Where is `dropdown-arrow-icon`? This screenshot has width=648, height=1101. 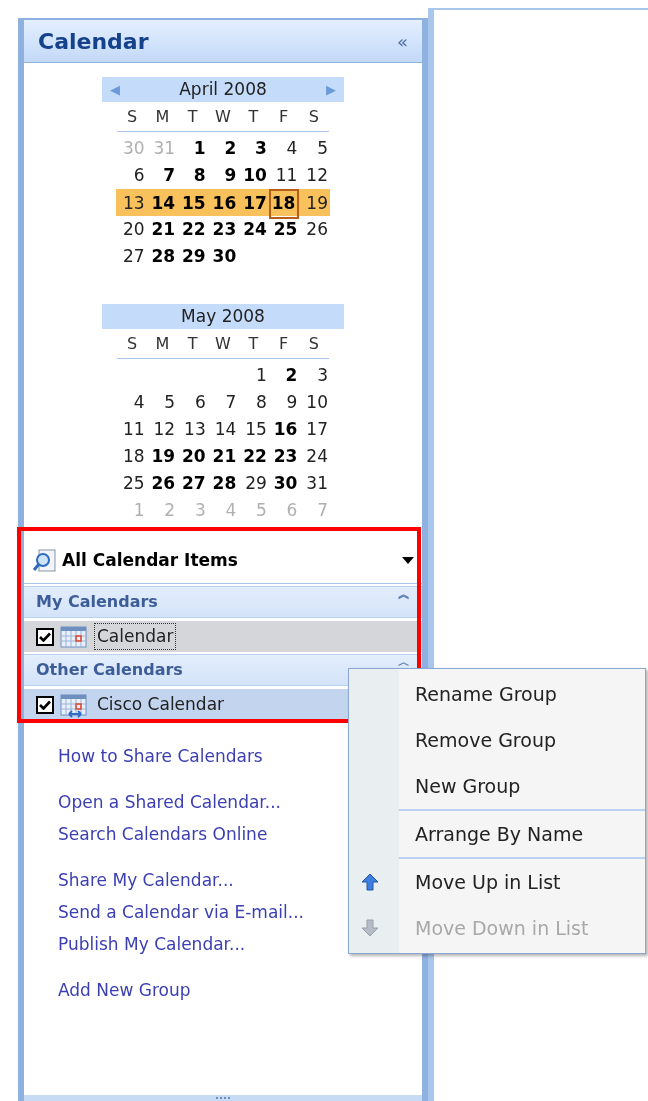
dropdown-arrow-icon is located at coordinates (408, 560).